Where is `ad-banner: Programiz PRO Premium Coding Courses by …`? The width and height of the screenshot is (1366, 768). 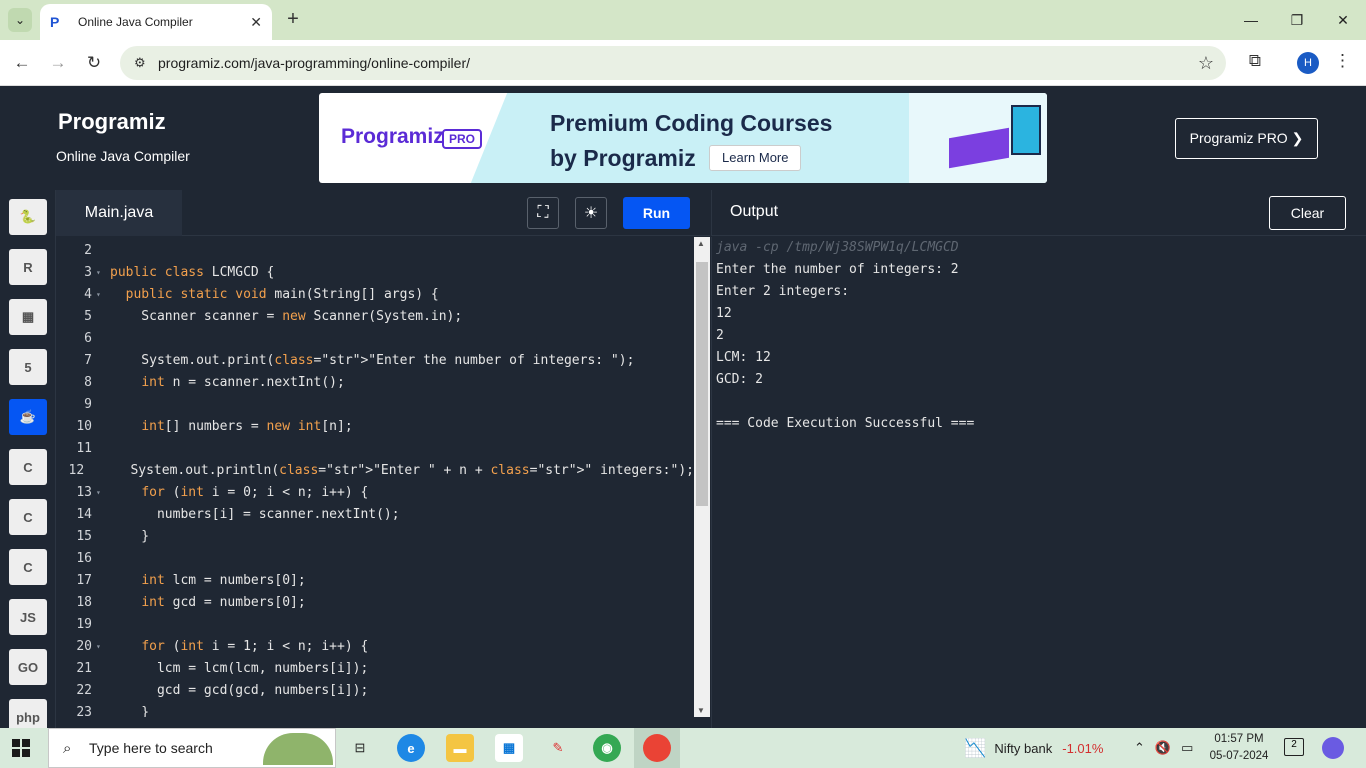
ad-banner: Programiz PRO Premium Coding Courses by … is located at coordinates (683, 138).